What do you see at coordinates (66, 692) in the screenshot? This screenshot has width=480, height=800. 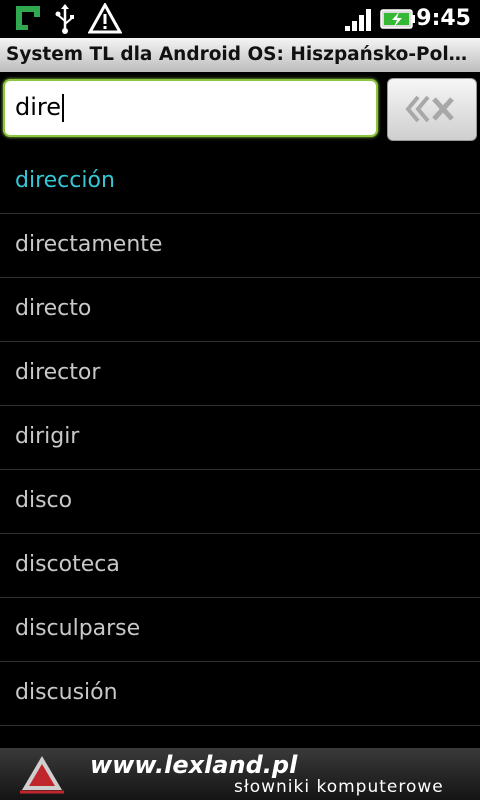 I see `list-item-label: discusión` at bounding box center [66, 692].